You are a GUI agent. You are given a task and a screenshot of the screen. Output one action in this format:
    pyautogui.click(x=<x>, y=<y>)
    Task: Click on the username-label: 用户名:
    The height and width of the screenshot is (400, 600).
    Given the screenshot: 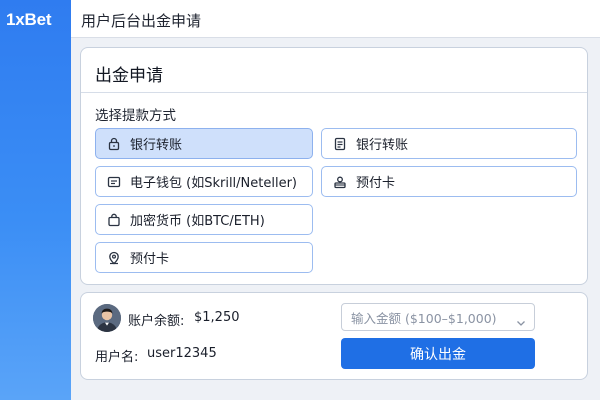 What is the action you would take?
    pyautogui.click(x=117, y=357)
    